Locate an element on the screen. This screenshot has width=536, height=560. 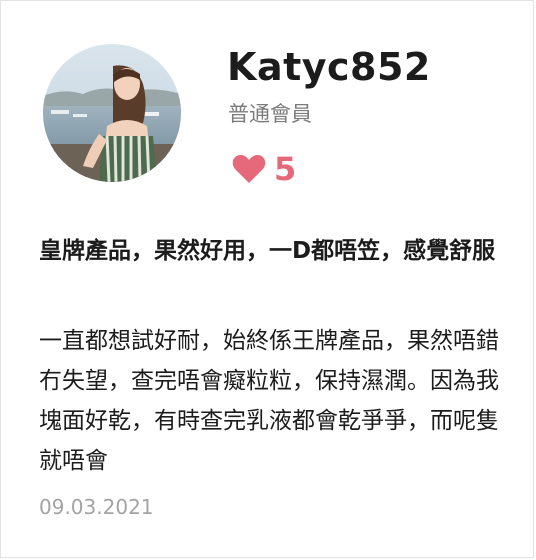
member-level-label: 普通會員 is located at coordinates (270, 114).